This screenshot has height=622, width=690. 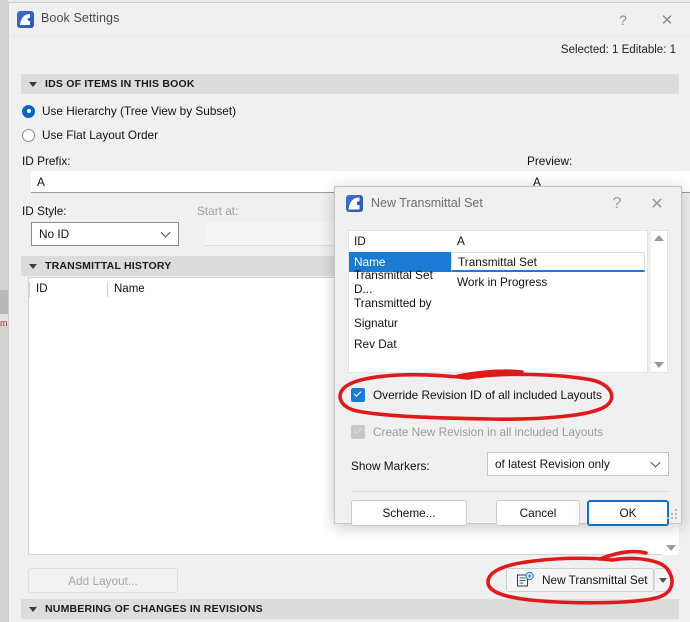 I want to click on ok-button-label: OK, so click(x=628, y=513).